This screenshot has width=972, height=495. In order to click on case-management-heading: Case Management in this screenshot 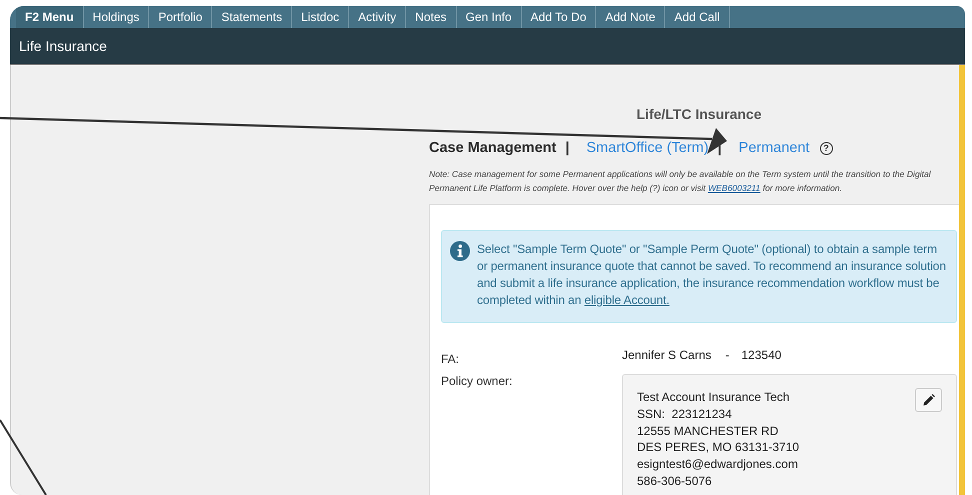, I will do `click(492, 148)`.